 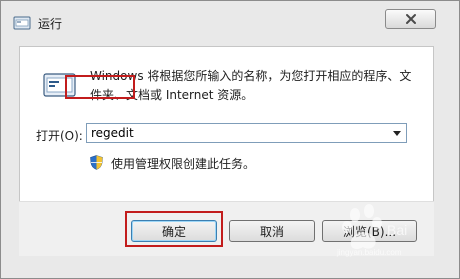 I want to click on window-title: 运行, so click(x=50, y=23).